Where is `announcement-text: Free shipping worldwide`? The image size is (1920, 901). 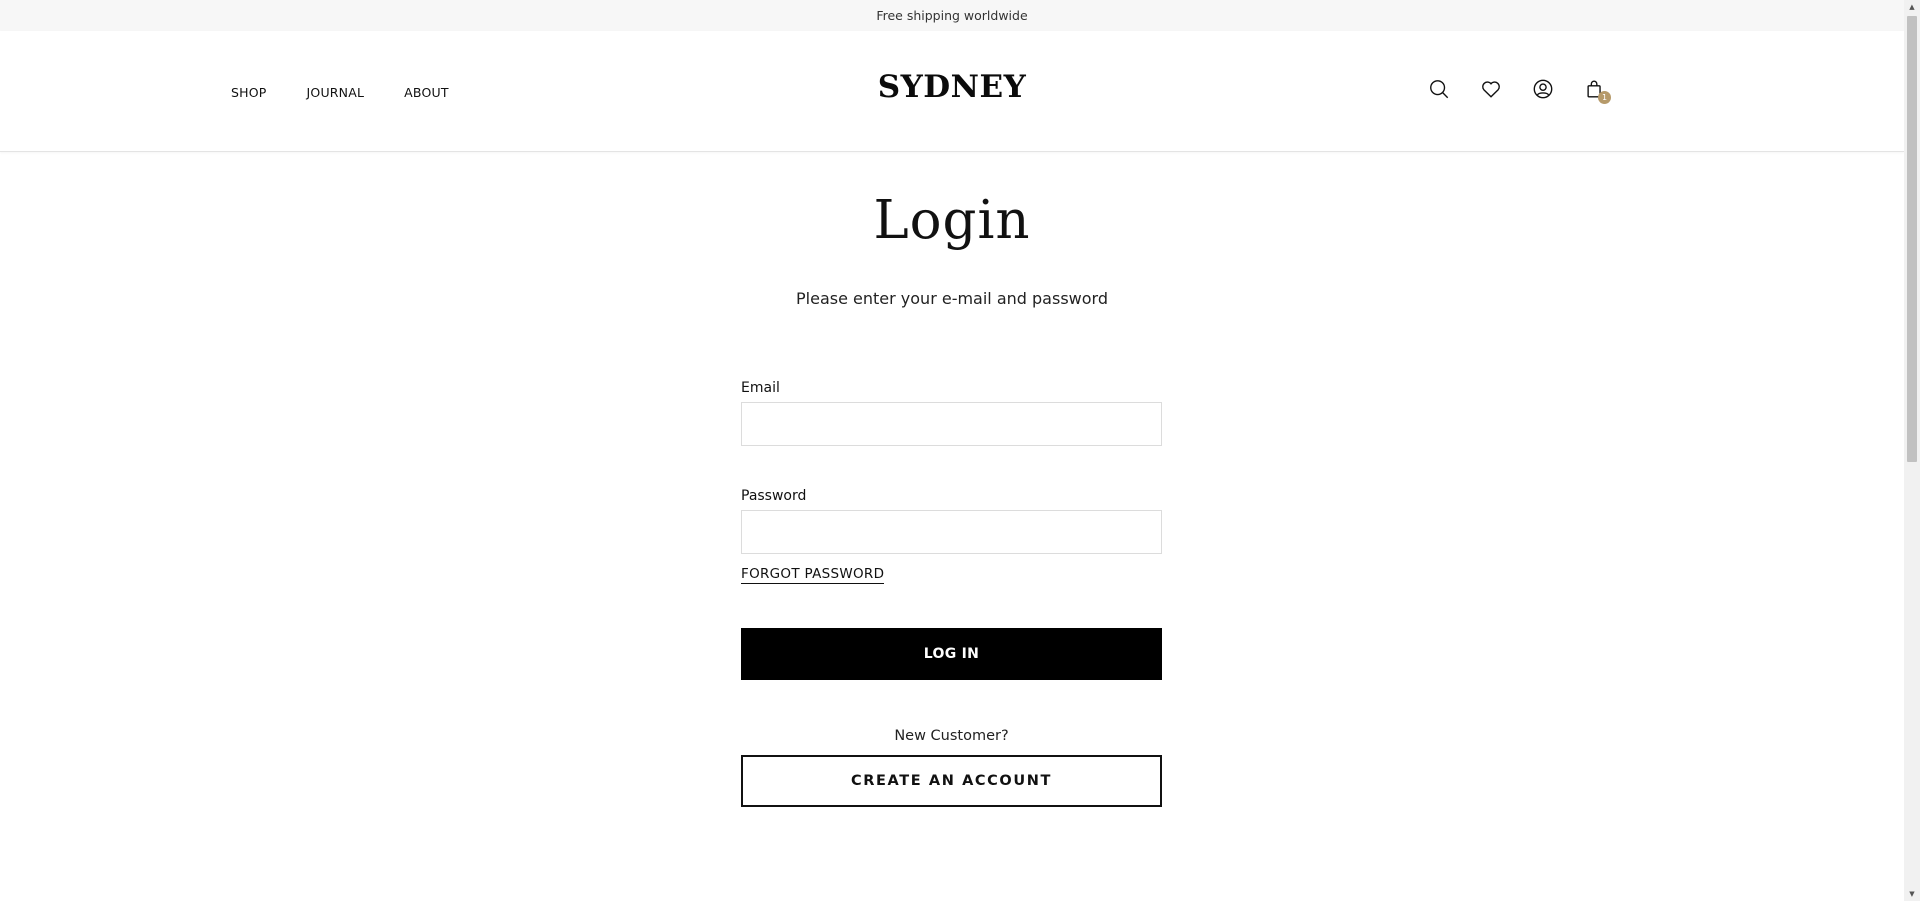
announcement-text: Free shipping worldwide is located at coordinates (952, 15).